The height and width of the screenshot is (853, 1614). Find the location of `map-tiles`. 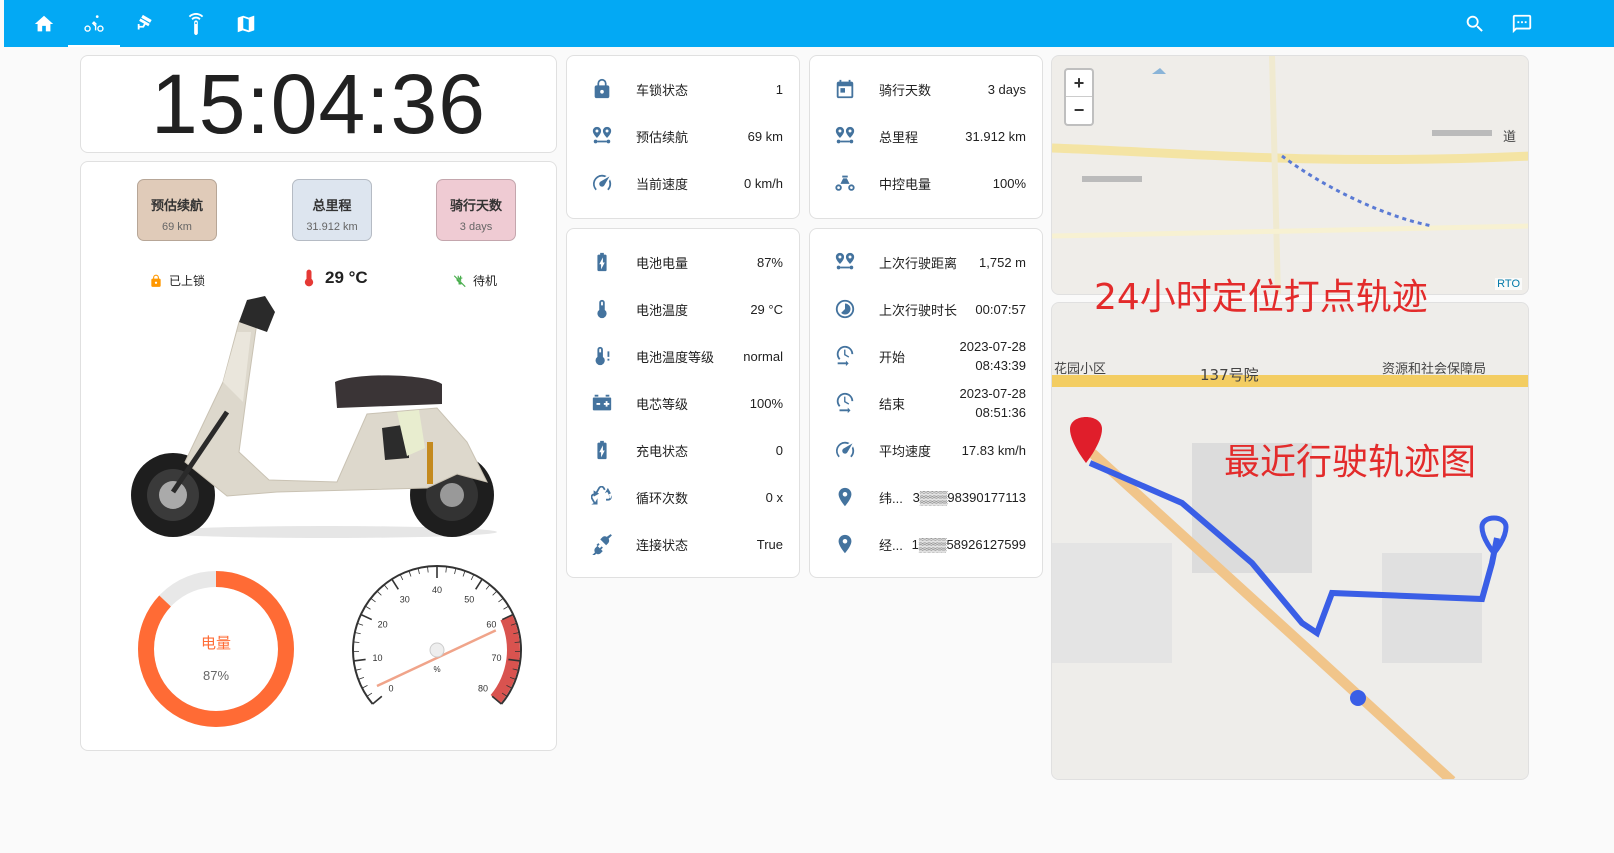

map-tiles is located at coordinates (1290, 175).